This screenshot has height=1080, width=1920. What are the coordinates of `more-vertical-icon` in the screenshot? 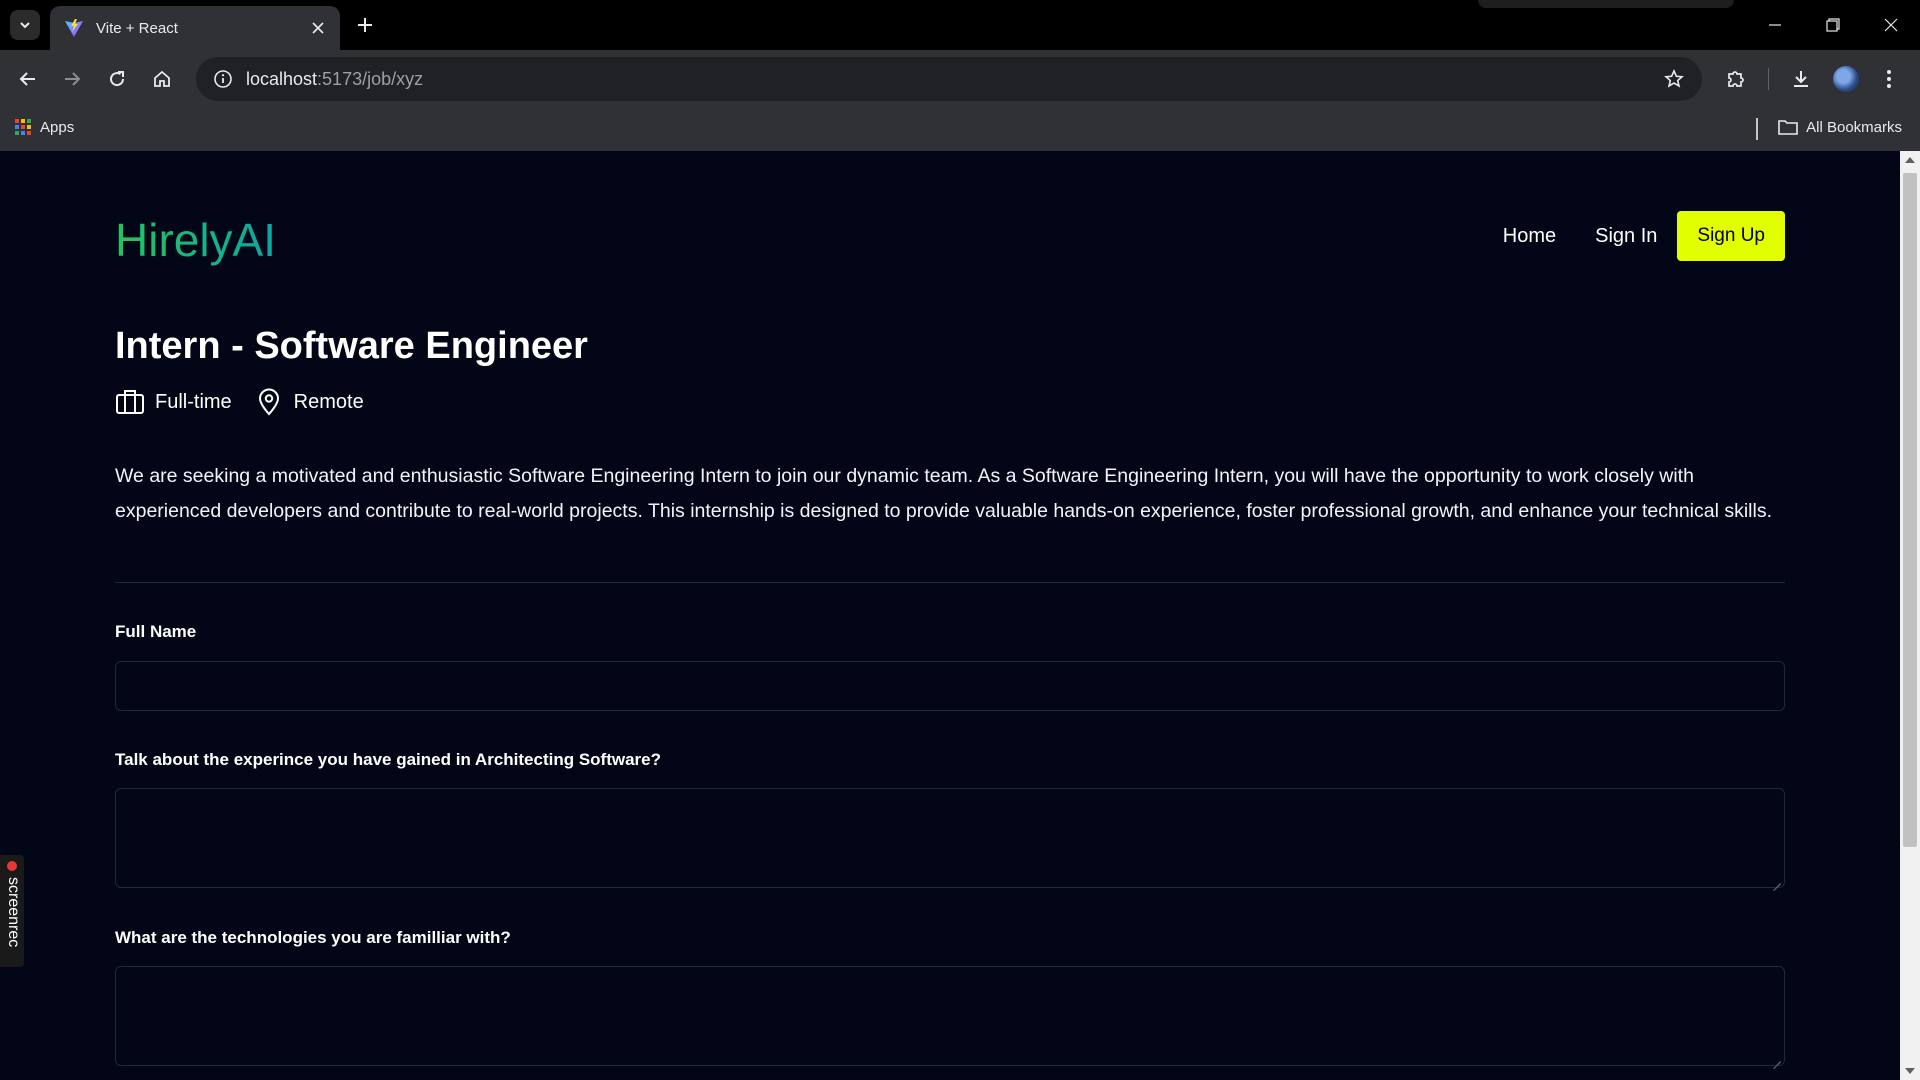 It's located at (1889, 79).